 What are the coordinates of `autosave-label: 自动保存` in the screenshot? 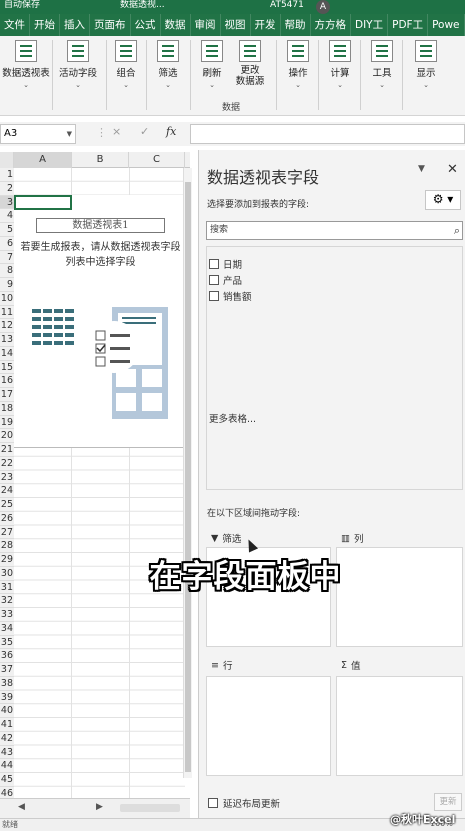 It's located at (22, 5).